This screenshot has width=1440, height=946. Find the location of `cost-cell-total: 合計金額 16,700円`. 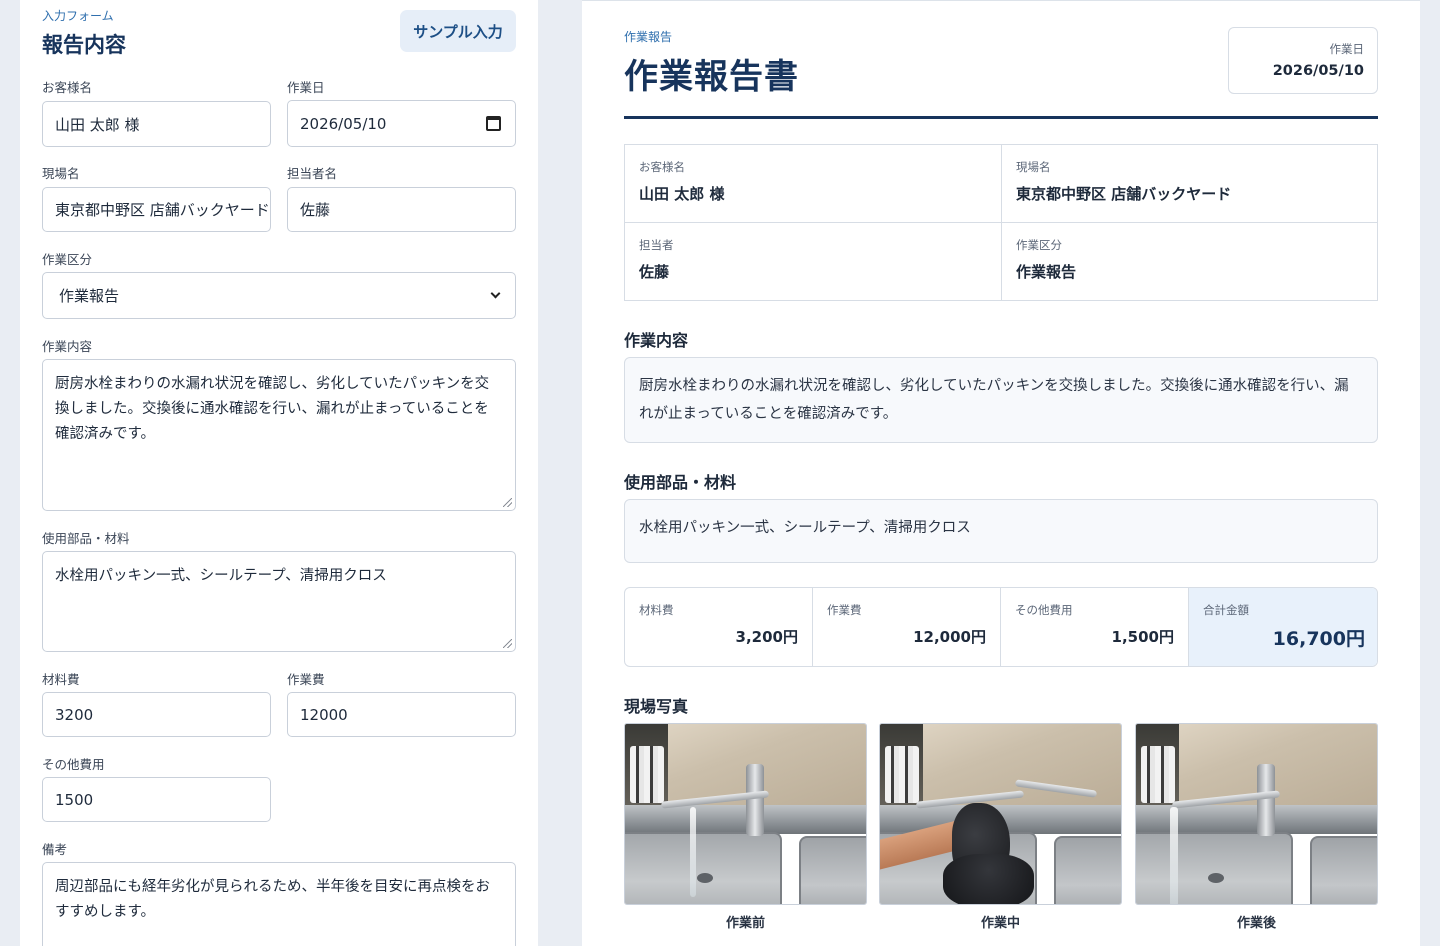

cost-cell-total: 合計金額 16,700円 is located at coordinates (1283, 627).